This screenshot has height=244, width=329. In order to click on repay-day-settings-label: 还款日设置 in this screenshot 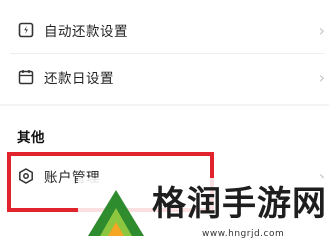, I will do `click(79, 79)`.